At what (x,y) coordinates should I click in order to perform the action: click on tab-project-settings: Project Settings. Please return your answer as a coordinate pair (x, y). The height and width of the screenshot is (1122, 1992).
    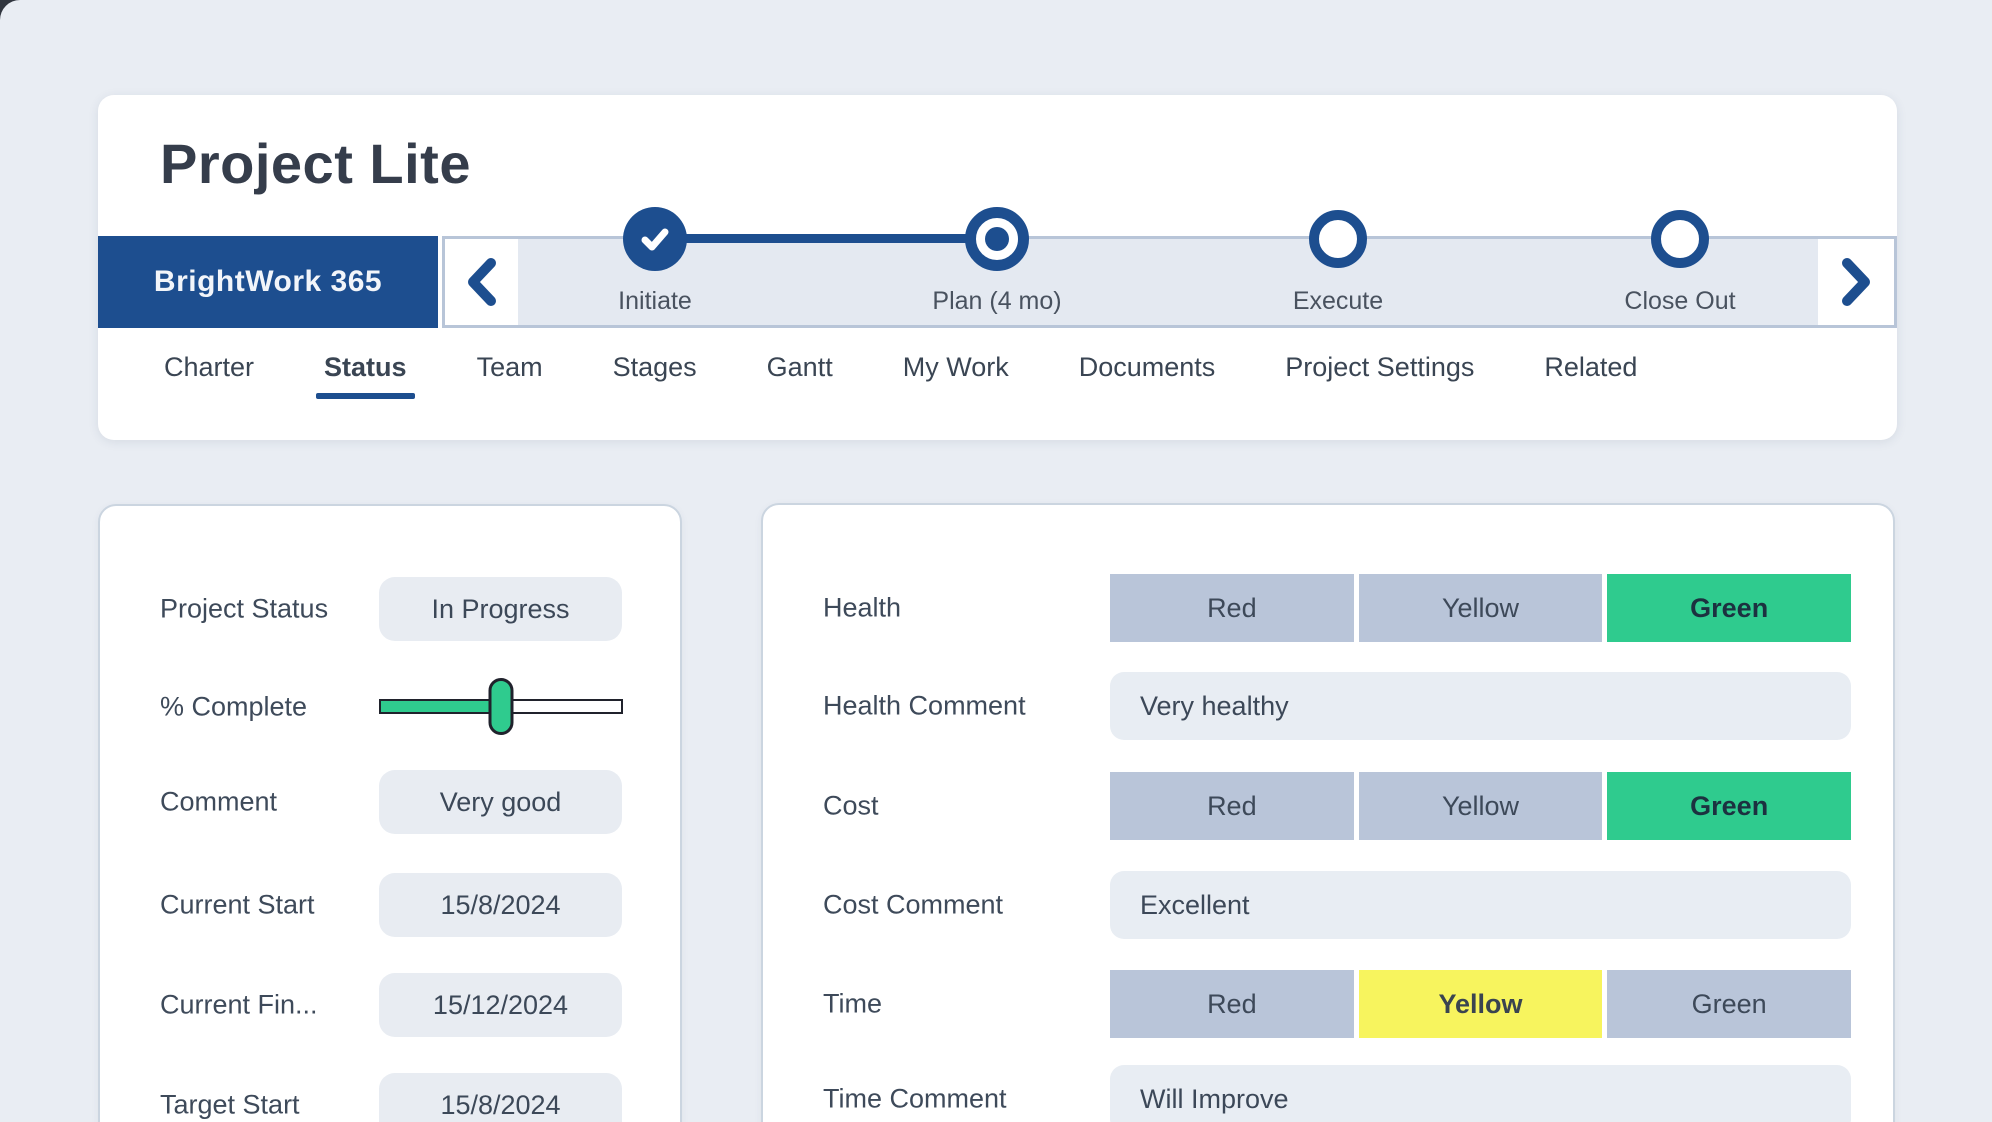
    Looking at the image, I should click on (1379, 375).